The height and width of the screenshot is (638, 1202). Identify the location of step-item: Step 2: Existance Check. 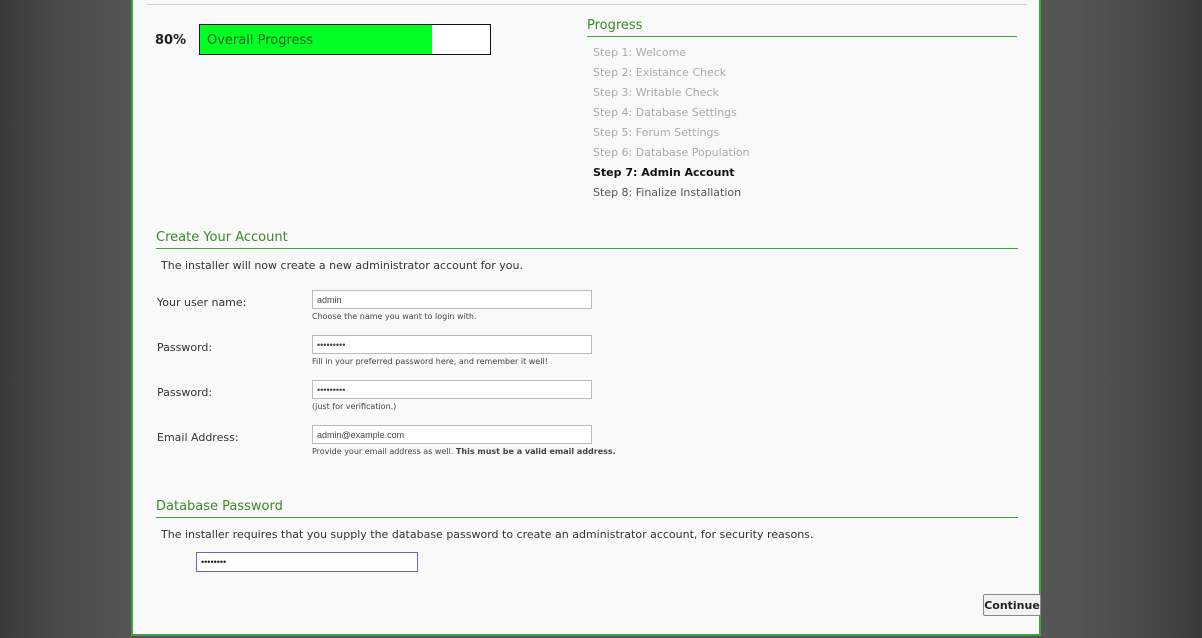
(660, 72).